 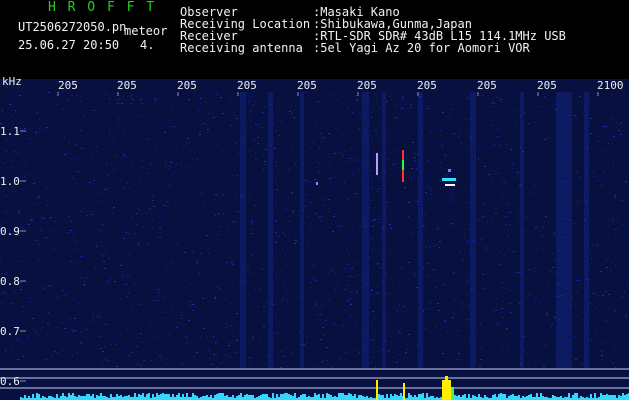 I want to click on mode-label: meteor, so click(x=146, y=31).